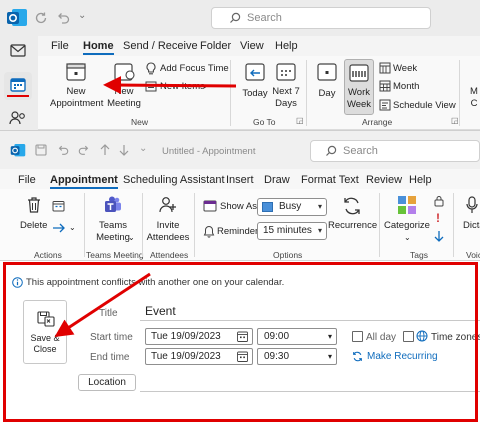  I want to click on new-meeting-button: New Meeting, so click(124, 86).